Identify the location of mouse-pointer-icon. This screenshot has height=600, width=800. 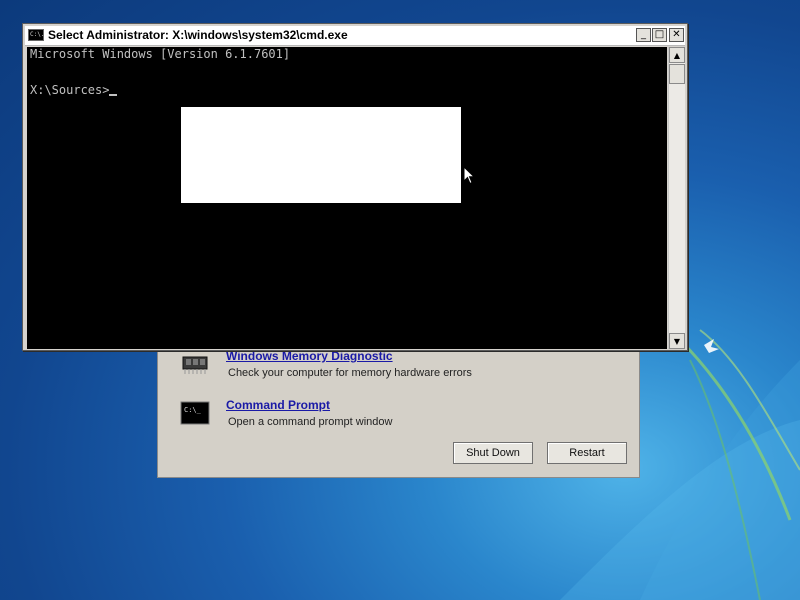
(469, 175).